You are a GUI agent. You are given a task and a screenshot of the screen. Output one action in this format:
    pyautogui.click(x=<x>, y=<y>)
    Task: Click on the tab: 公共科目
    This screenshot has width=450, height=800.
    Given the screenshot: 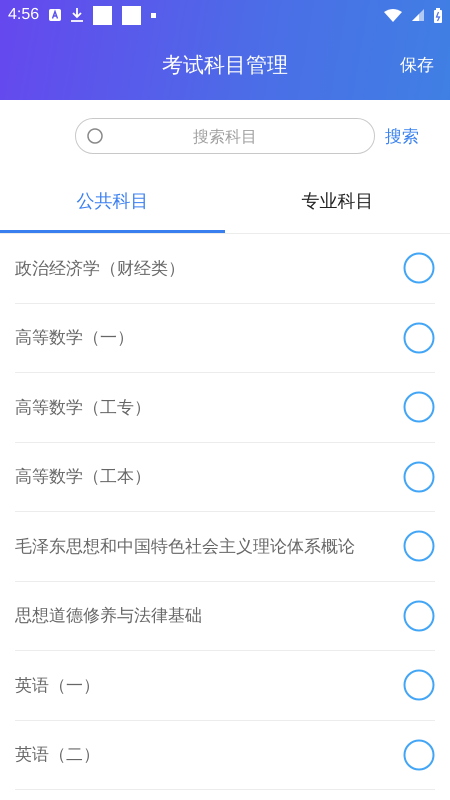 What is the action you would take?
    pyautogui.click(x=112, y=202)
    